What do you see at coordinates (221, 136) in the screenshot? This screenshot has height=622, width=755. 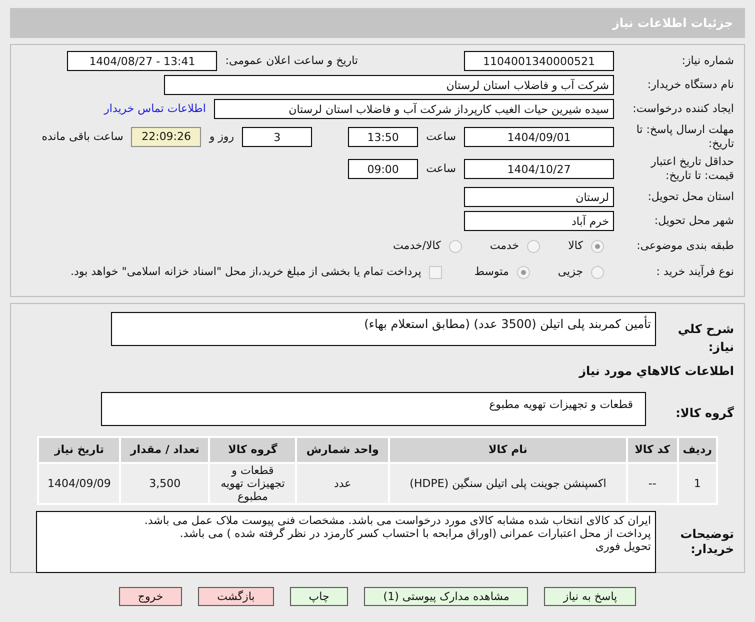 I see `field-label: روز و` at bounding box center [221, 136].